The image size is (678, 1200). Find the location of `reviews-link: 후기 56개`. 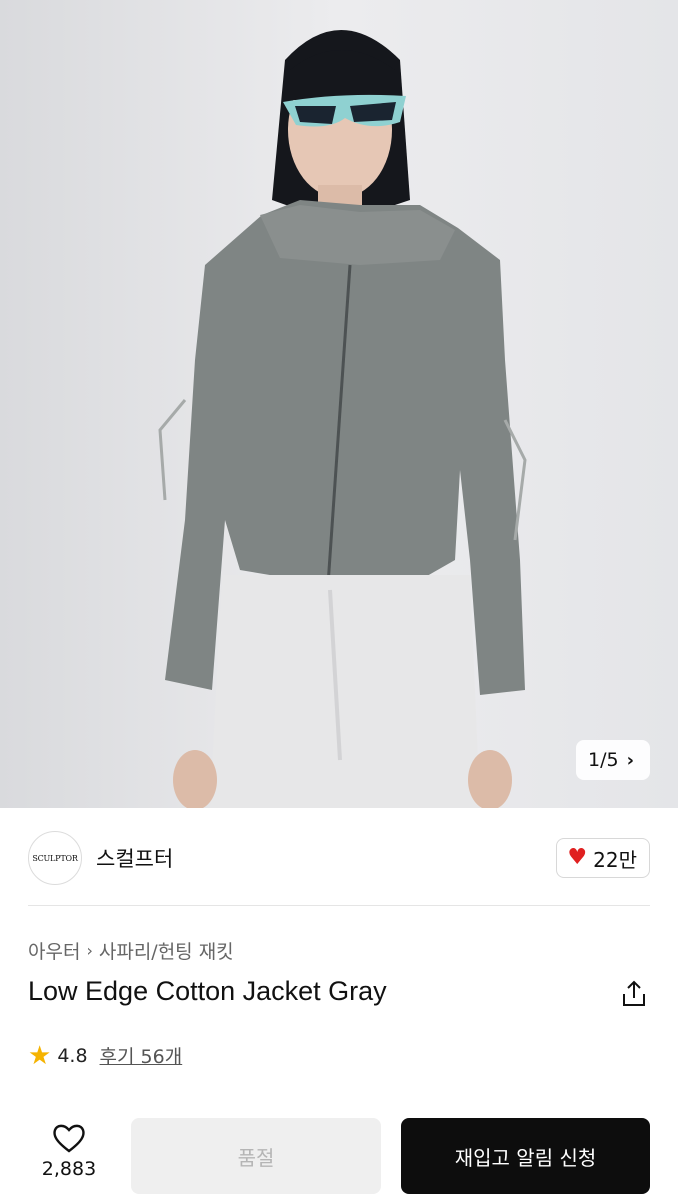

reviews-link: 후기 56개 is located at coordinates (141, 1055).